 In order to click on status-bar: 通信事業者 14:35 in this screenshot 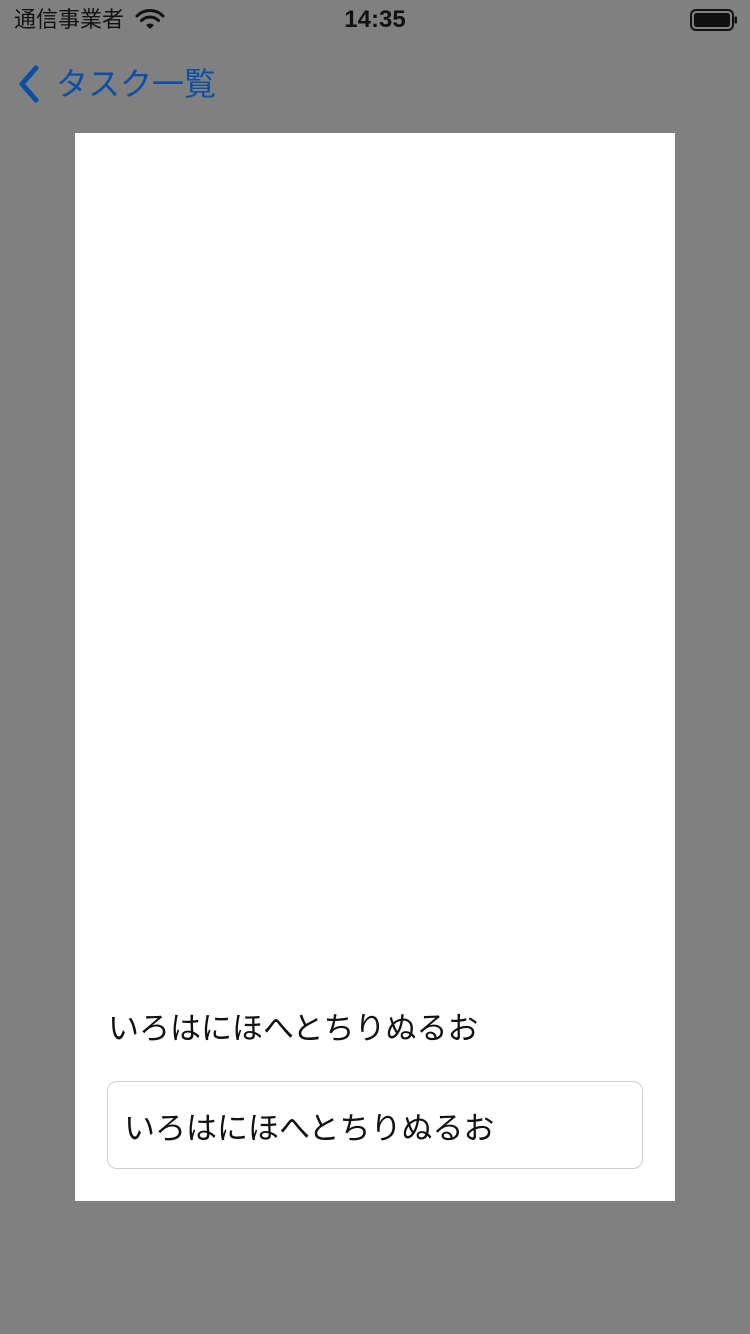, I will do `click(375, 20)`.